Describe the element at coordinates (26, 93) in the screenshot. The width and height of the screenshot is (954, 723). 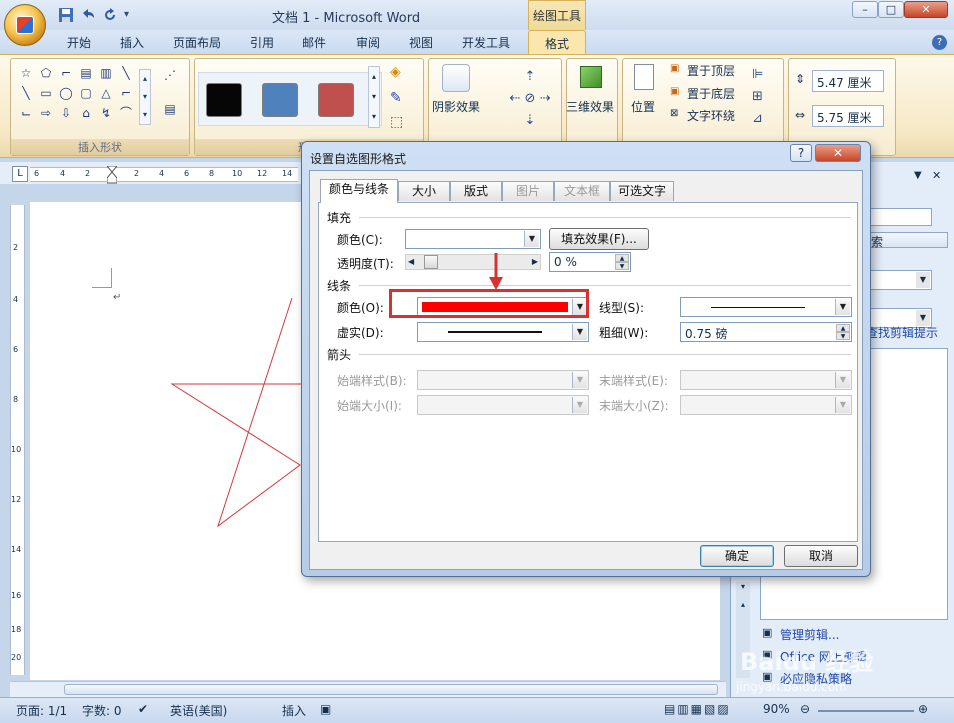
I see `line2-shape-icon: ╲` at that location.